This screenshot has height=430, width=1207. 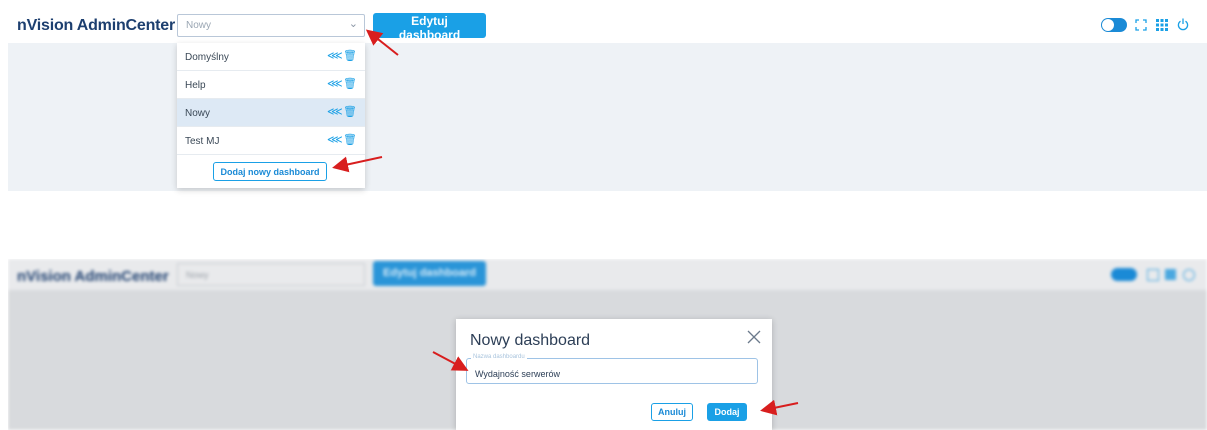 What do you see at coordinates (202, 141) in the screenshot?
I see `dropdown-item-label: Test MJ` at bounding box center [202, 141].